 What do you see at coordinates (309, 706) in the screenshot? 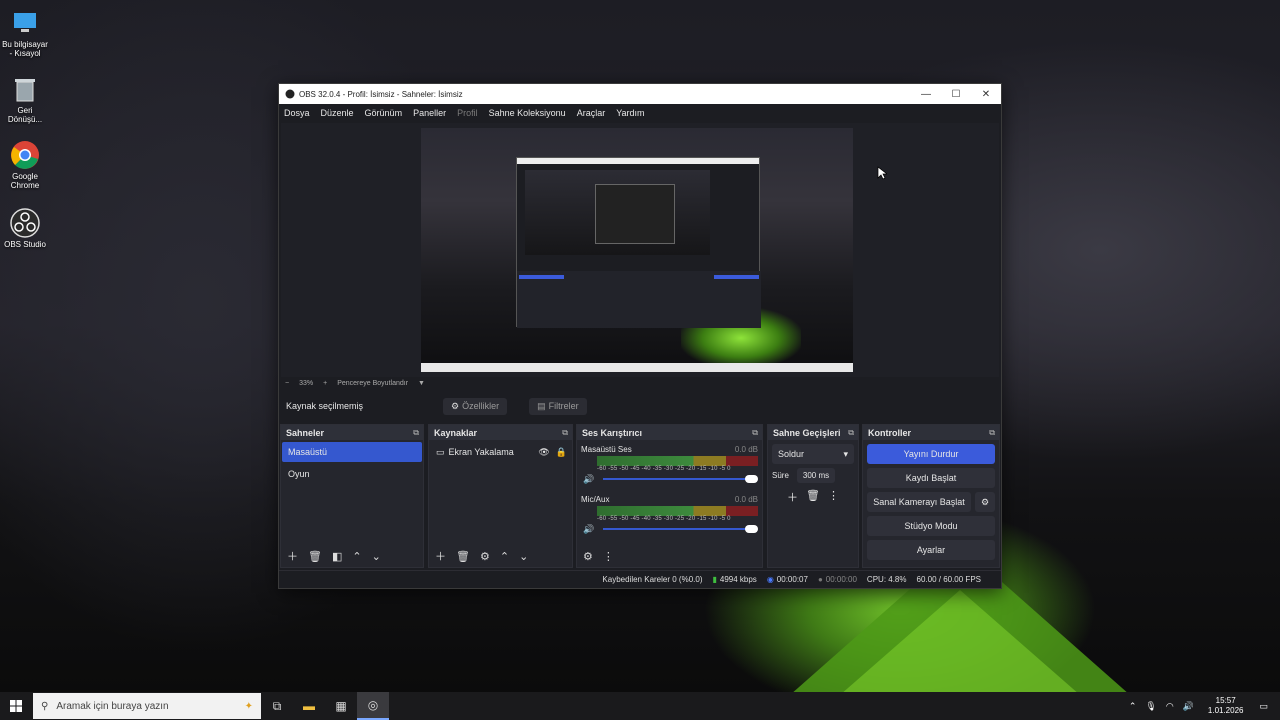
I see `file-explorer-icon: ▬` at bounding box center [309, 706].